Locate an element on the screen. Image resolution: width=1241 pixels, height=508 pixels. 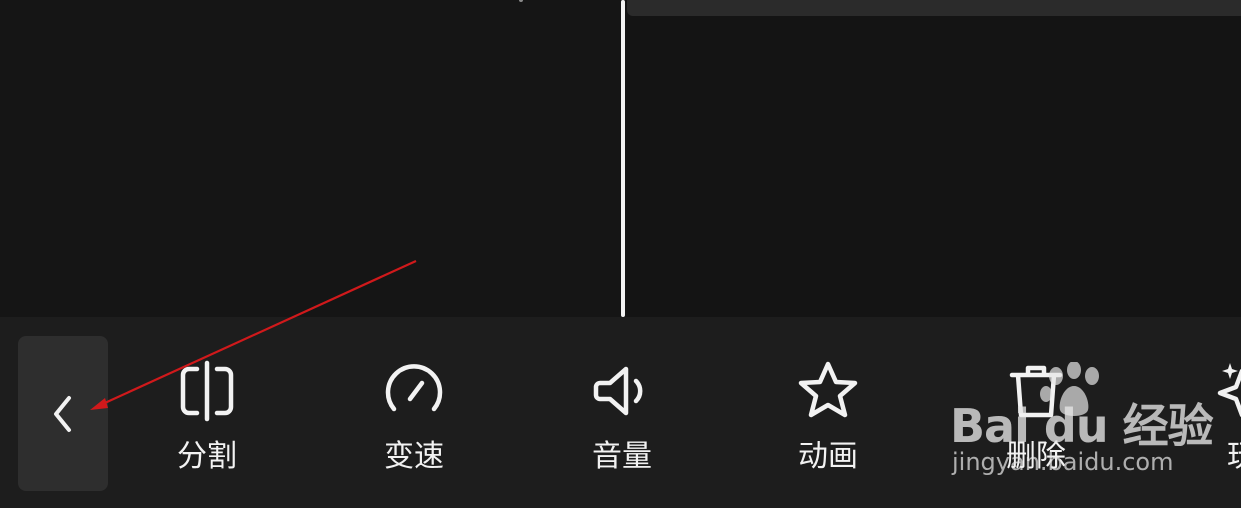
speedometer-icon is located at coordinates (414, 388).